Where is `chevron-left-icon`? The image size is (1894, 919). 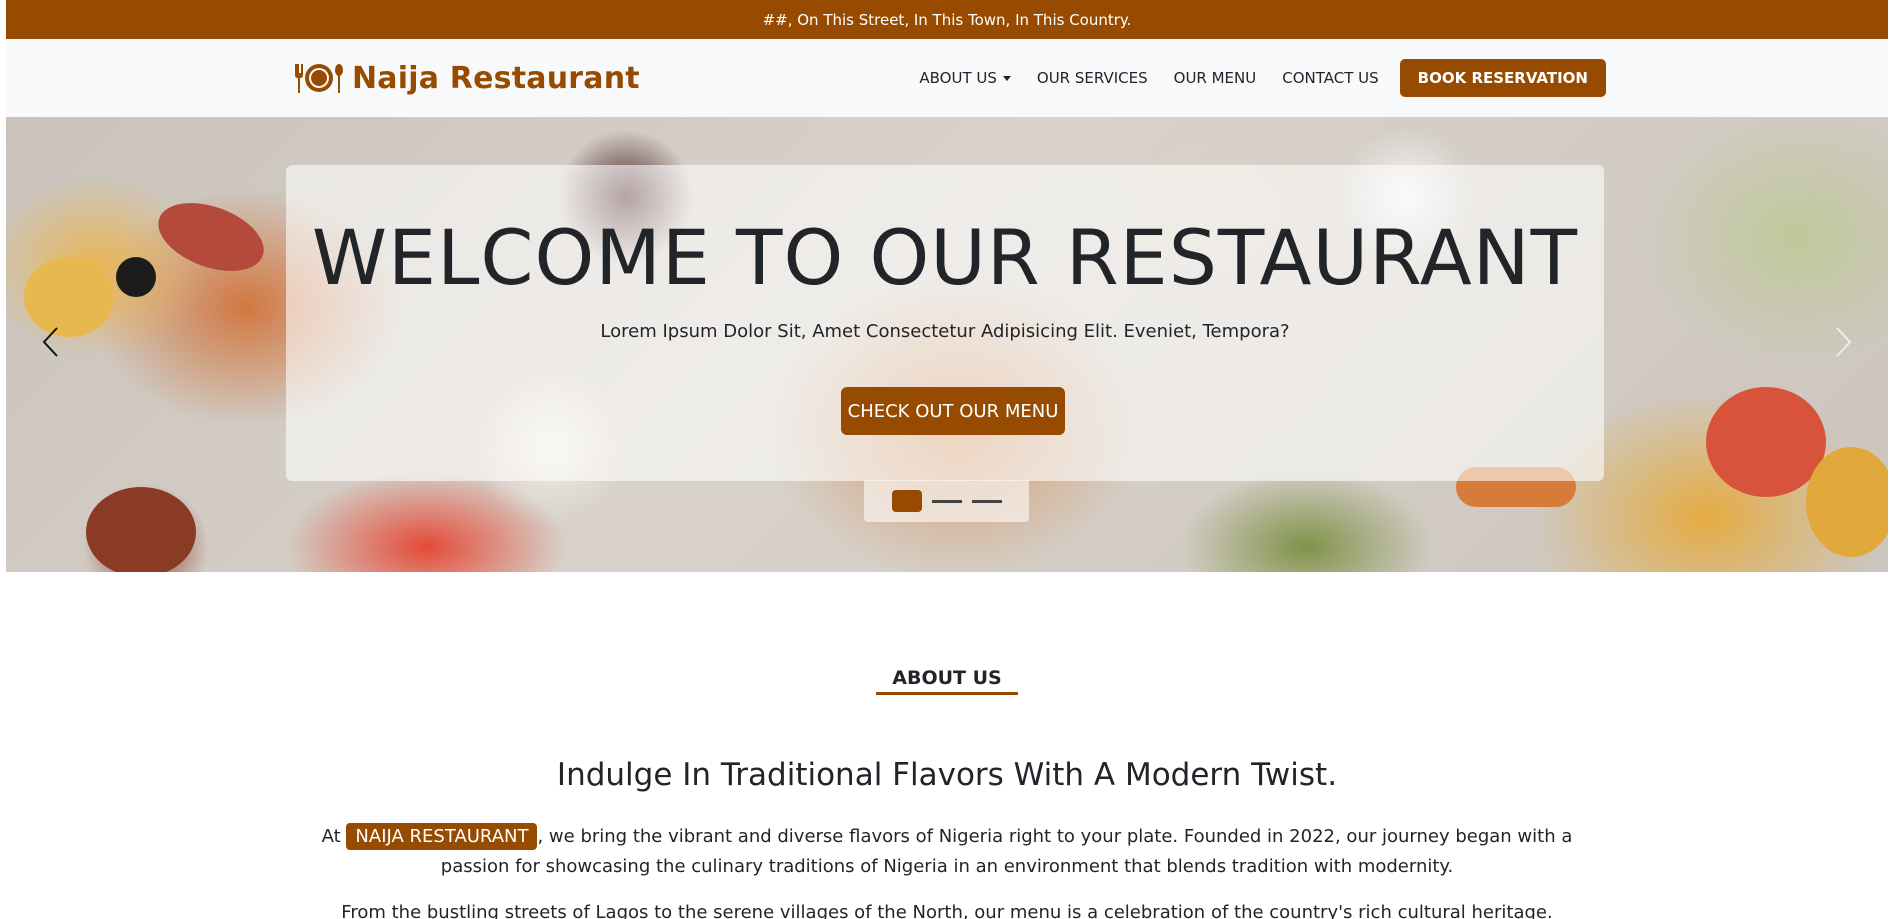
chevron-left-icon is located at coordinates (50, 342).